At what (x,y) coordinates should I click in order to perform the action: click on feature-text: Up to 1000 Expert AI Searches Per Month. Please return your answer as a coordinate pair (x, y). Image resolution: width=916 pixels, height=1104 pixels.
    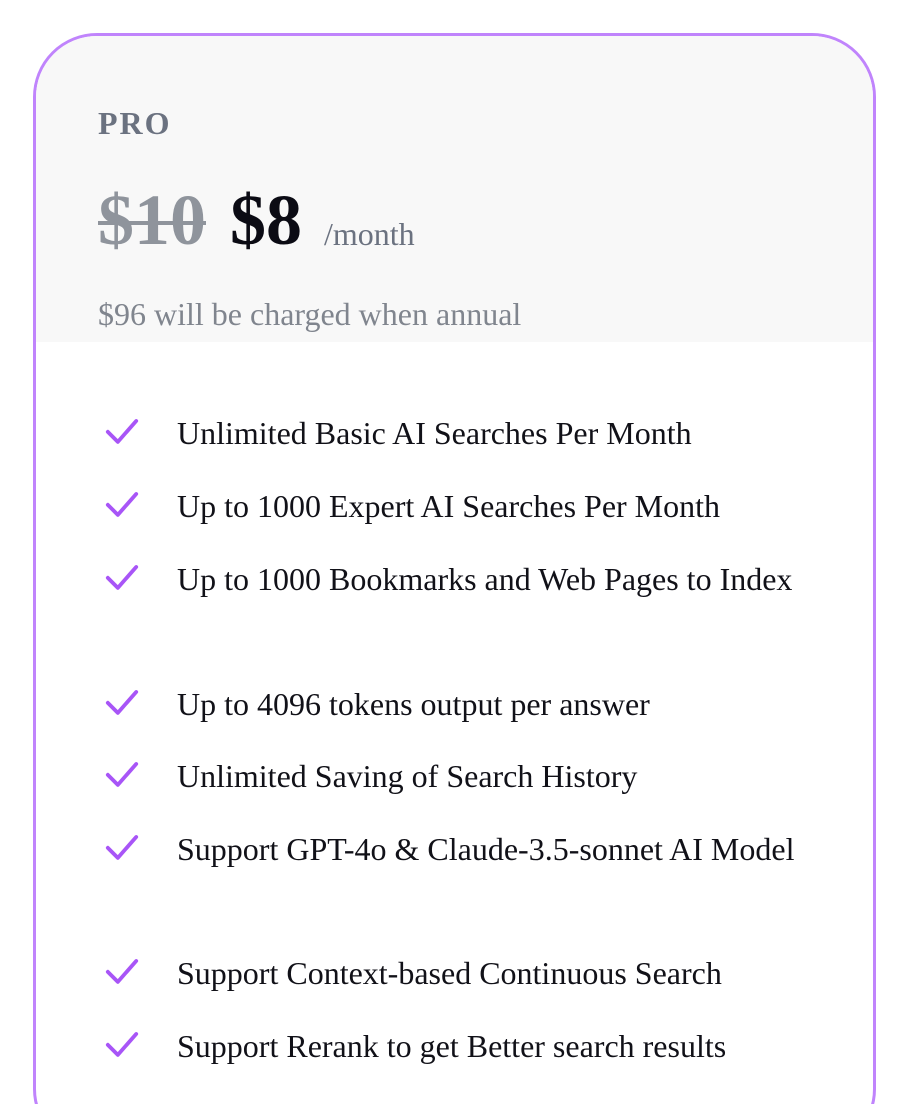
    Looking at the image, I should click on (449, 506).